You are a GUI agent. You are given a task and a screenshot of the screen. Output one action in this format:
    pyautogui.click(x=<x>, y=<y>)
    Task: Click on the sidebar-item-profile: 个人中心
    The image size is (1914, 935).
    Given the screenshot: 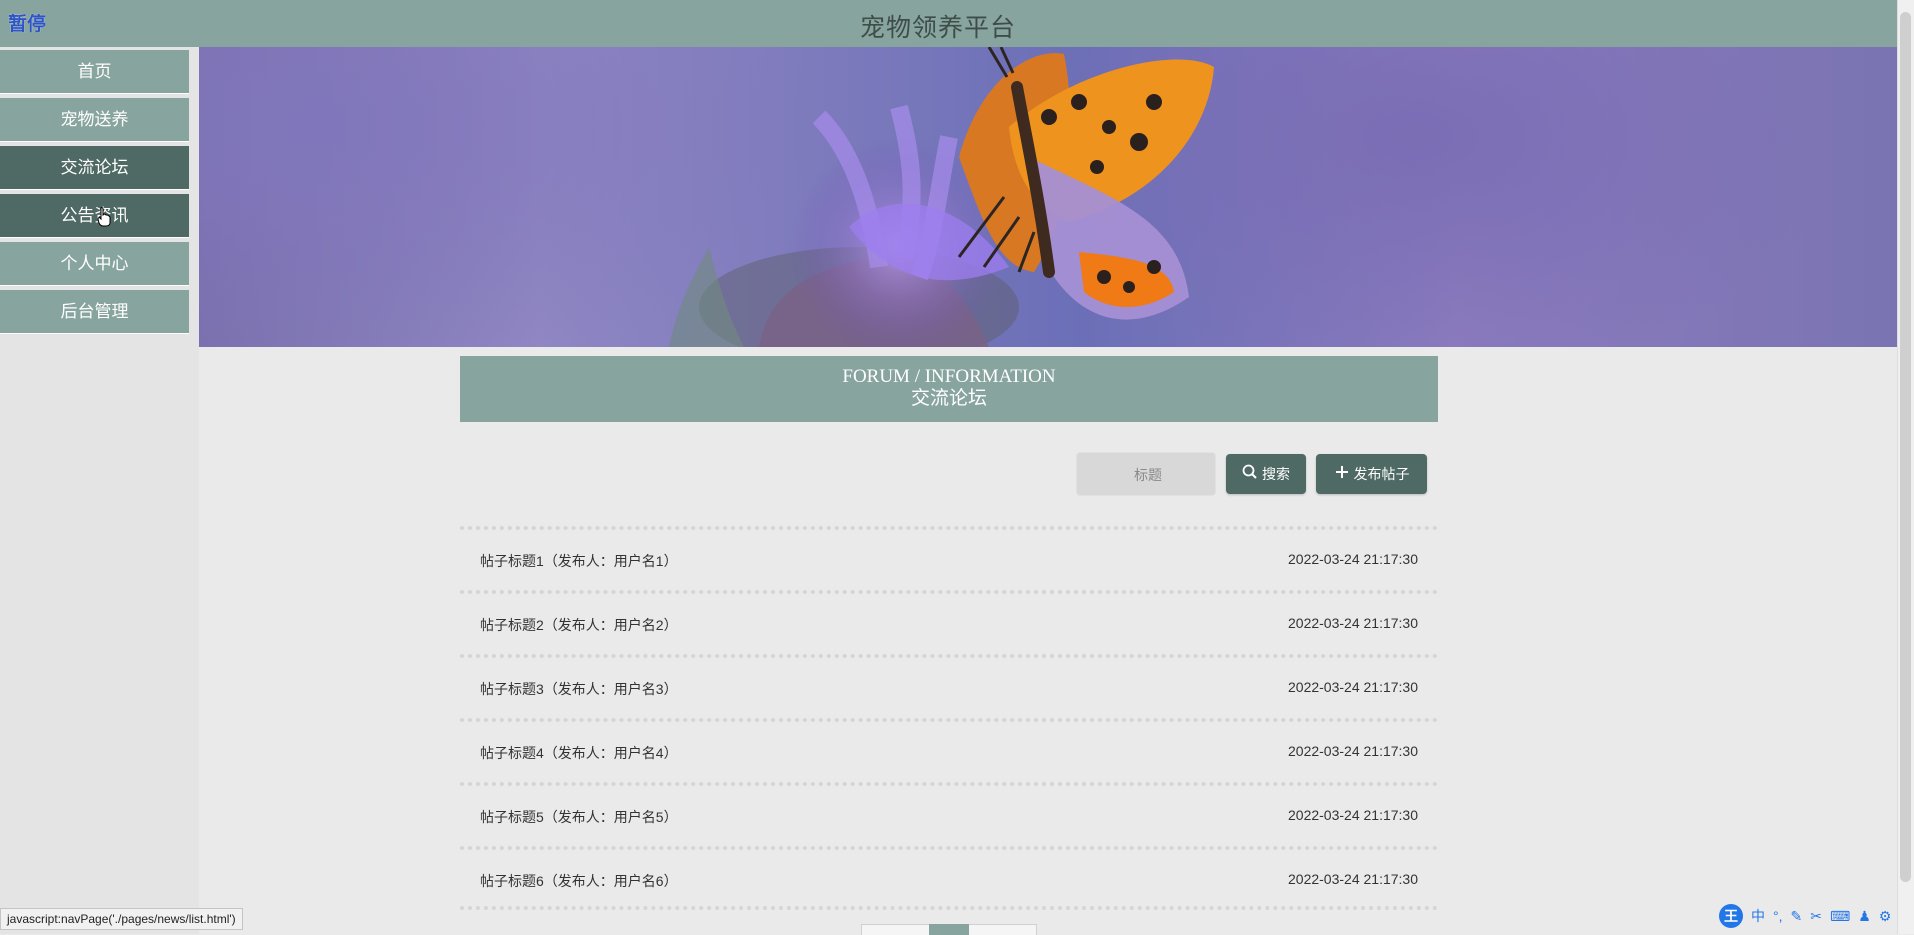 What is the action you would take?
    pyautogui.click(x=94, y=263)
    